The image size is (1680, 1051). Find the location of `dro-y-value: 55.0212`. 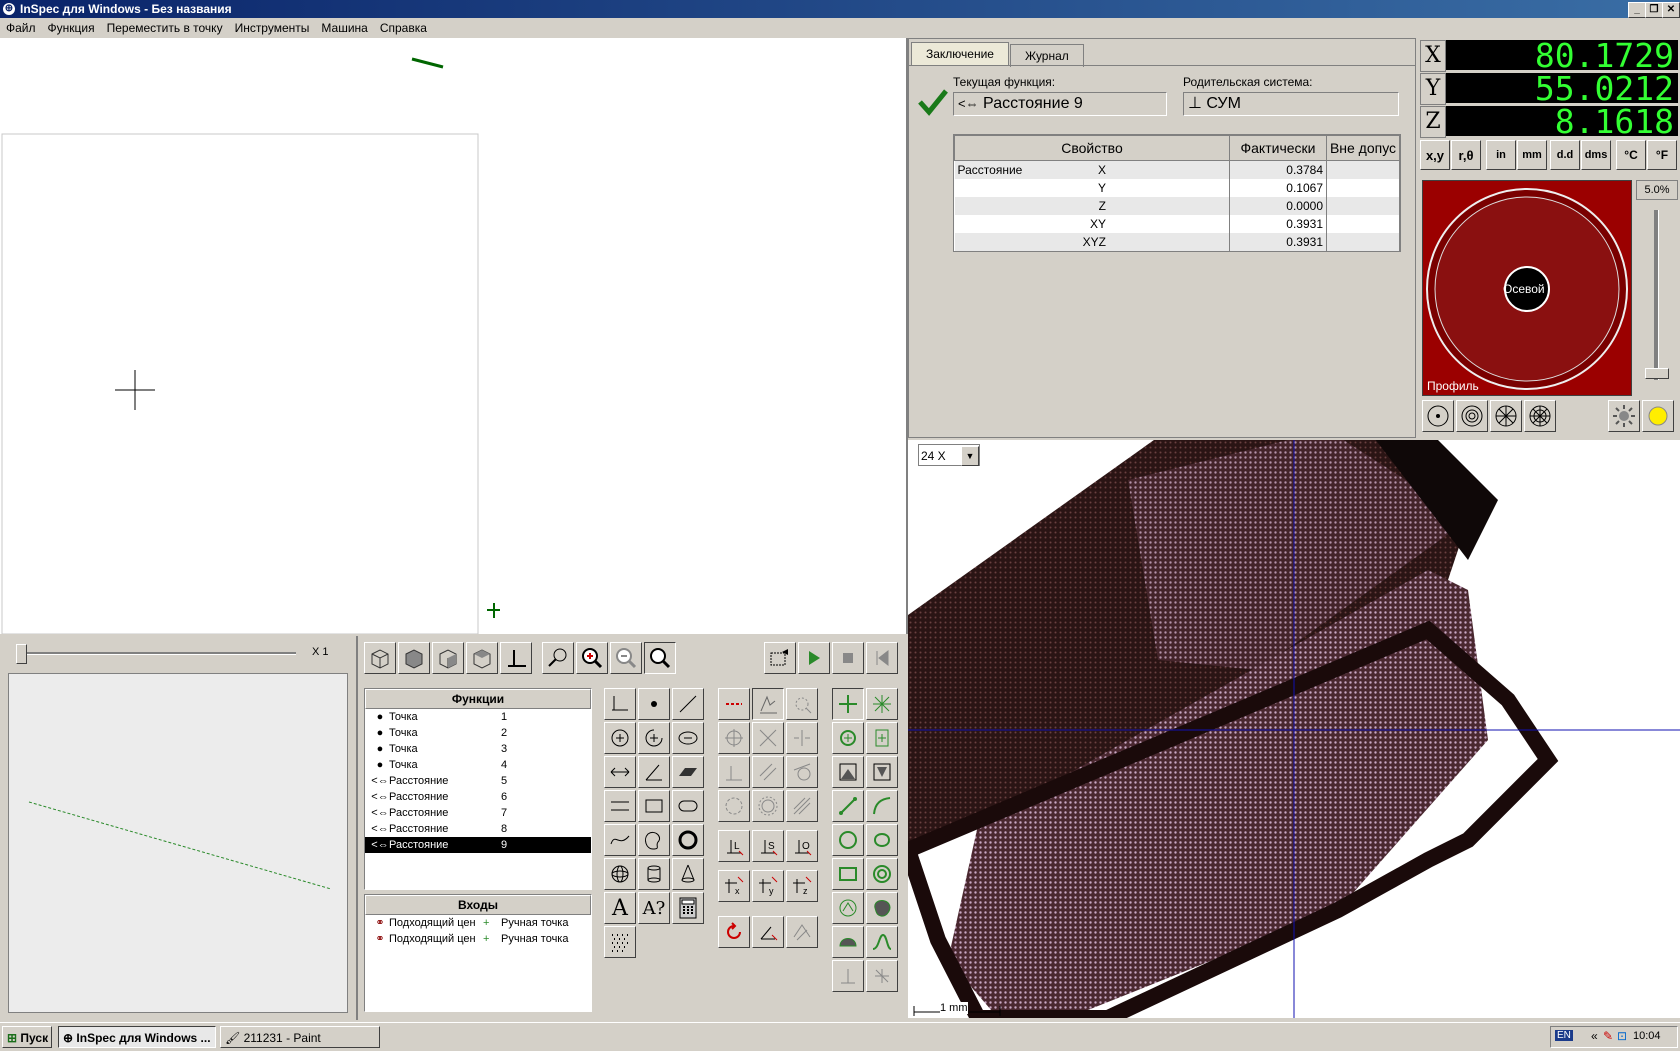

dro-y-value: 55.0212 is located at coordinates (1562, 88).